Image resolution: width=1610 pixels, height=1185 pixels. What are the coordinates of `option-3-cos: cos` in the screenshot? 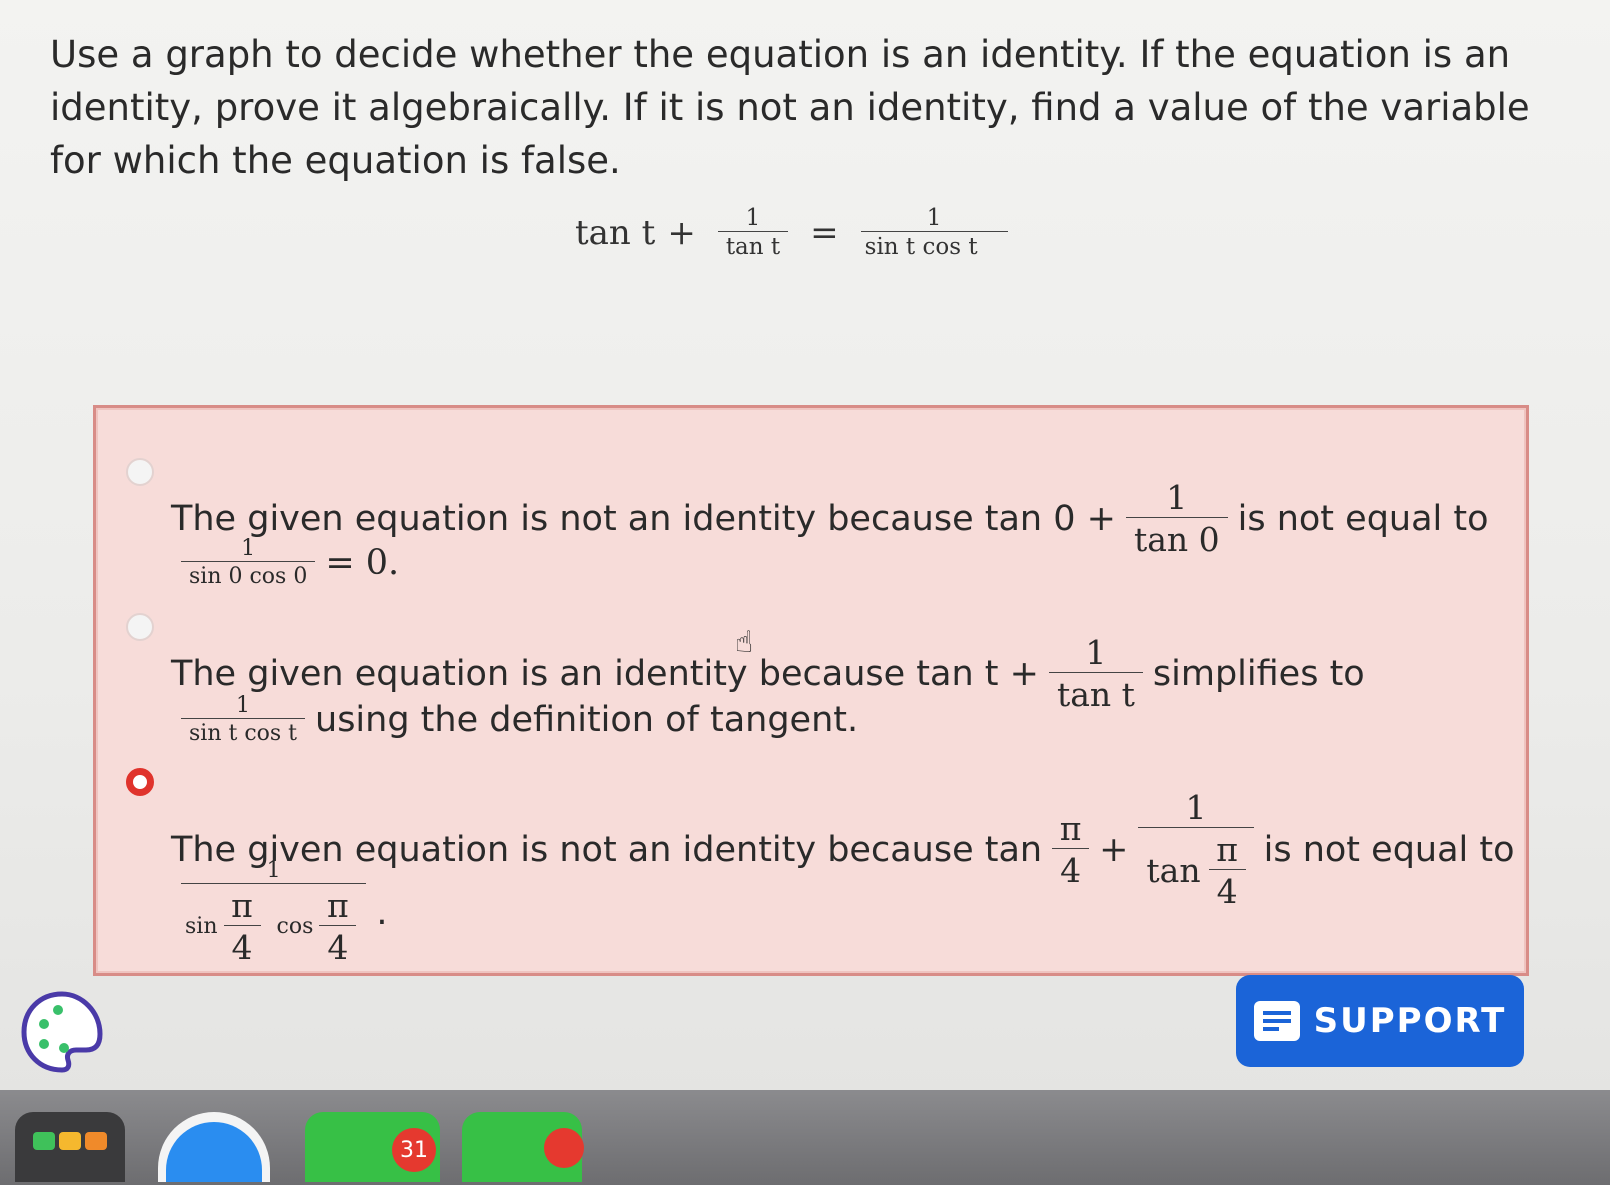 It's located at (295, 926).